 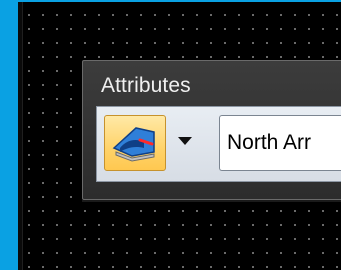 What do you see at coordinates (211, 201) in the screenshot?
I see `toolbox-shadow` at bounding box center [211, 201].